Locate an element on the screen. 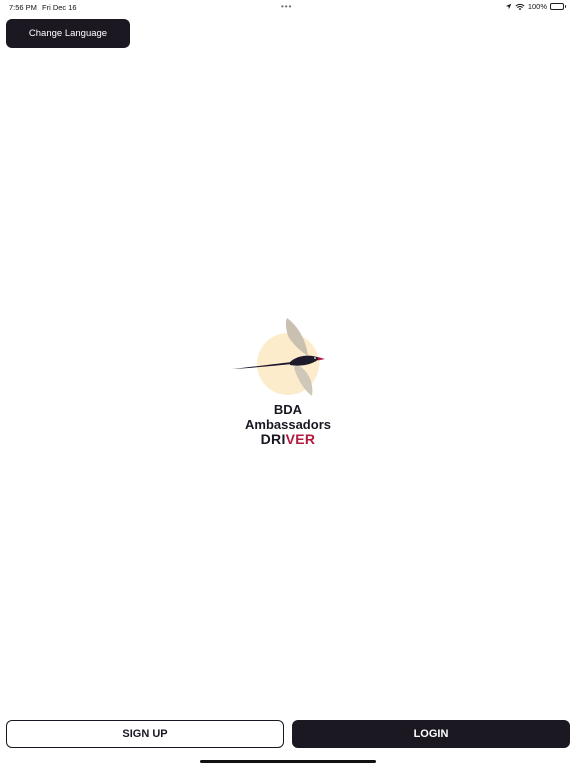  logo-driver-red-part: VER is located at coordinates (300, 439).